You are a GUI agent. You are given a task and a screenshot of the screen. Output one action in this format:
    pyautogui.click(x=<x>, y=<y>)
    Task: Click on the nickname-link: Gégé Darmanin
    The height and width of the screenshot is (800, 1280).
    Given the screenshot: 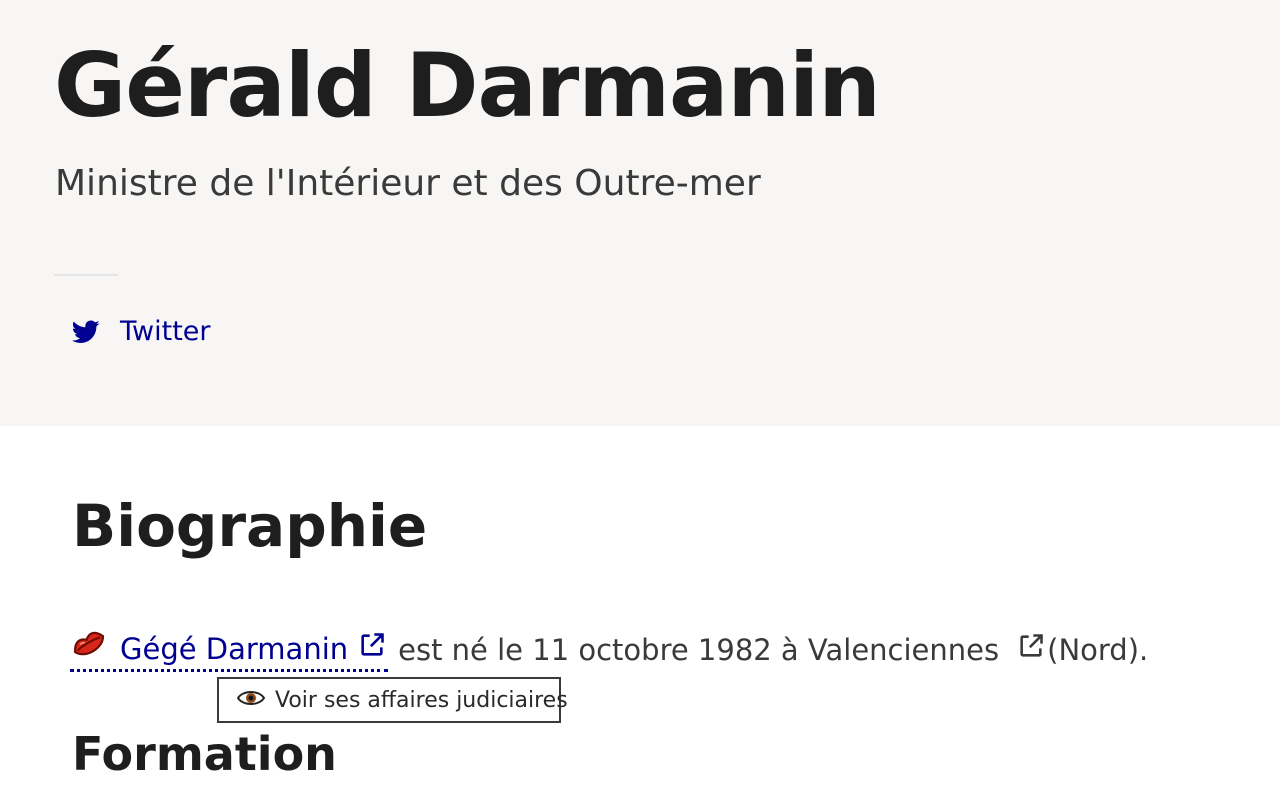 What is the action you would take?
    pyautogui.click(x=229, y=650)
    